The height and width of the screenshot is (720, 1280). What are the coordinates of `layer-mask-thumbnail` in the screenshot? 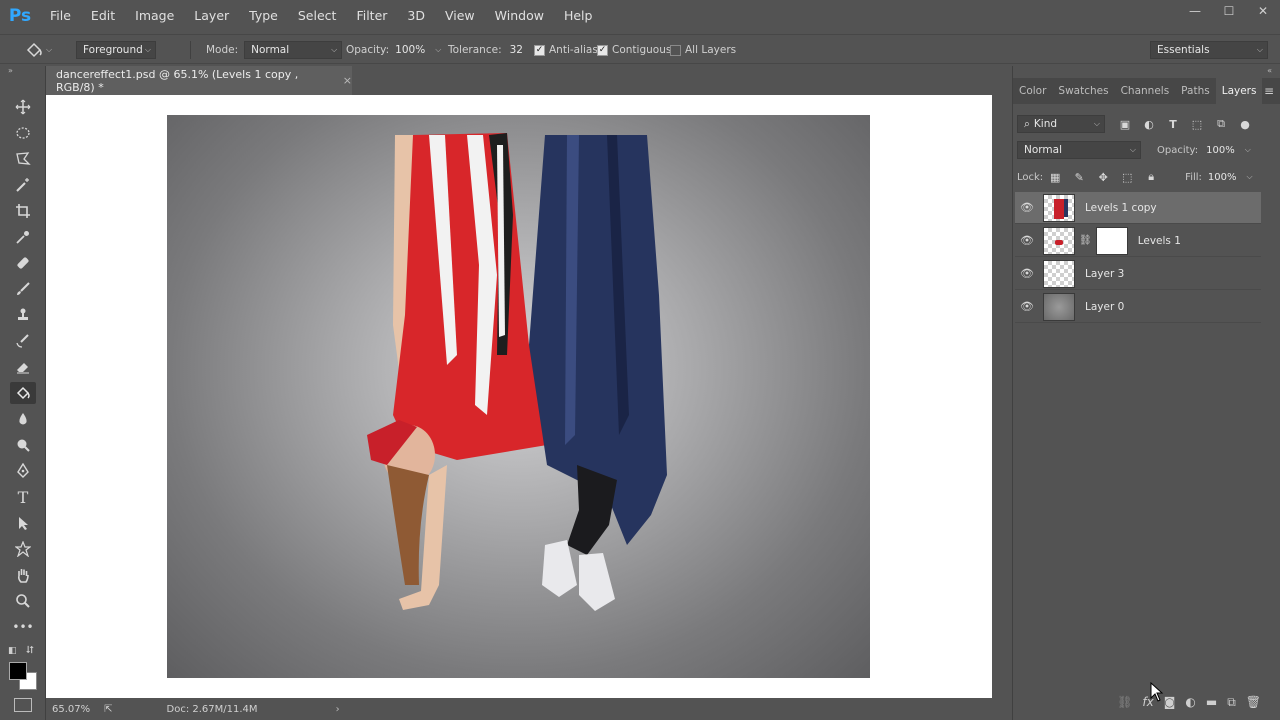 It's located at (1111, 240).